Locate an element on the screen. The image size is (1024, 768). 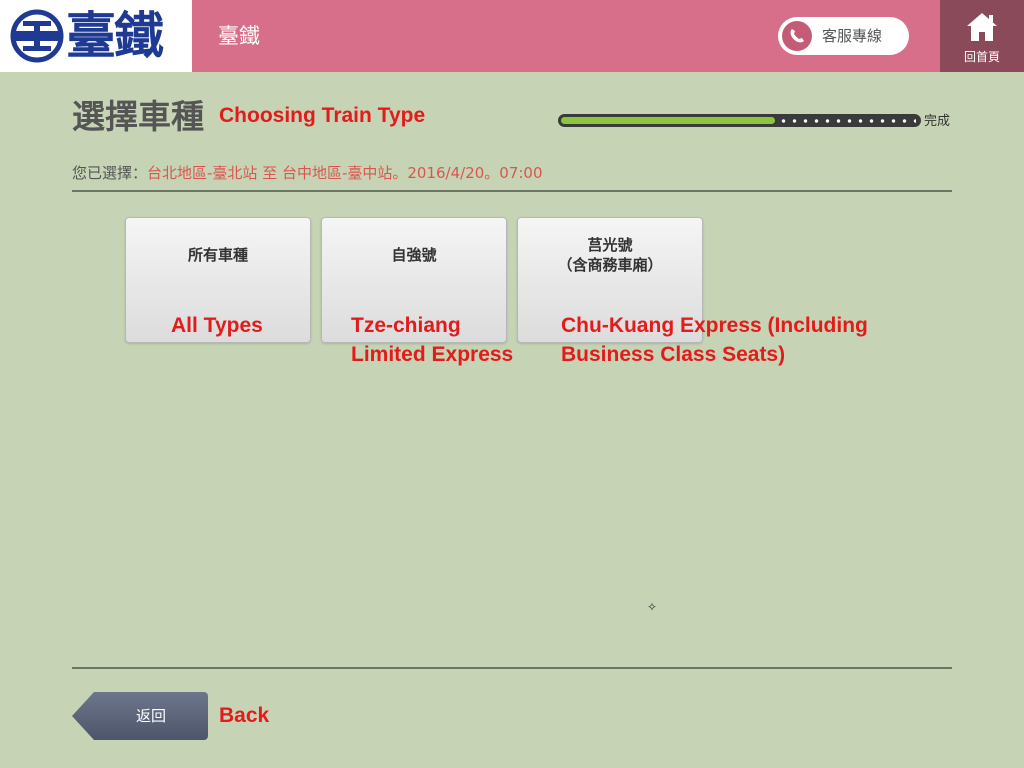
logo-text: 臺鐵 is located at coordinates (115, 35).